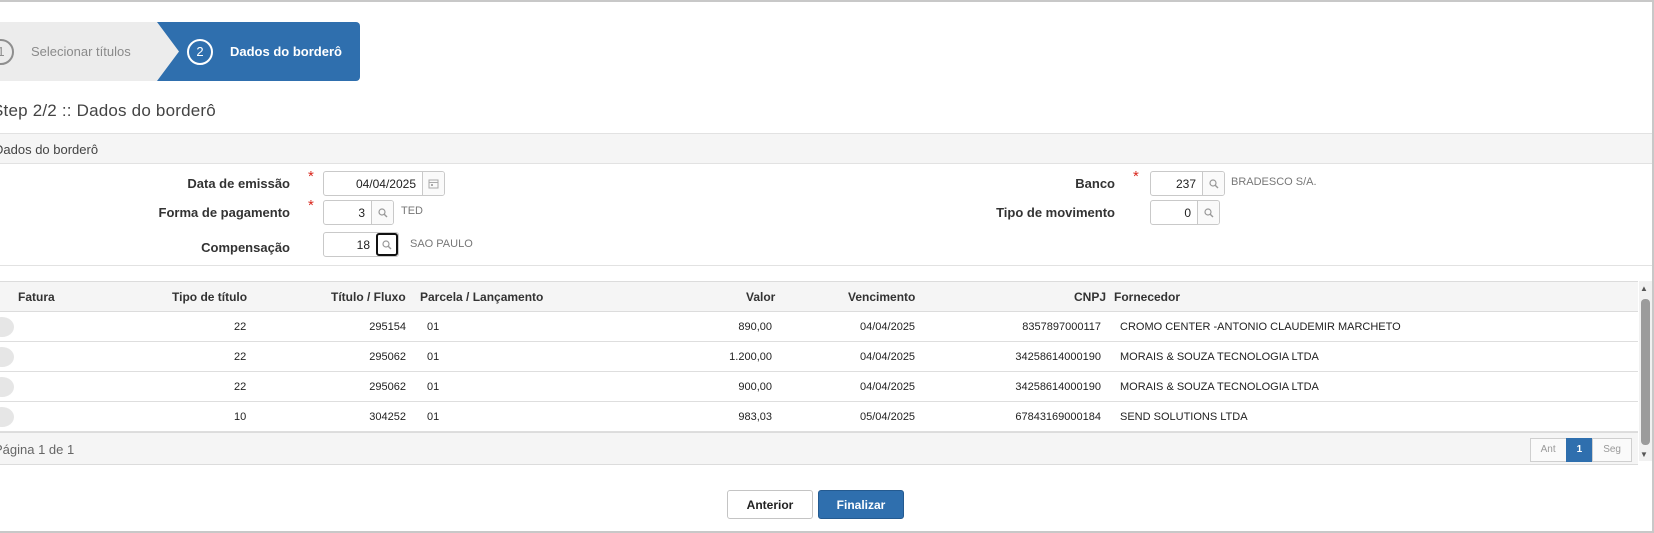 The image size is (1654, 533). I want to click on step-label-2: Dados do borderô, so click(286, 51).